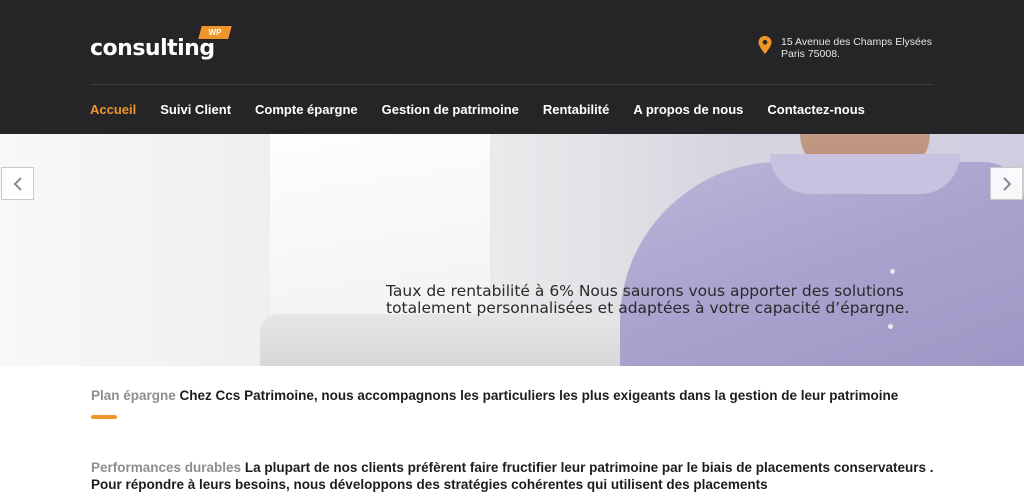 The width and height of the screenshot is (1024, 498). What do you see at coordinates (152, 48) in the screenshot?
I see `logo-text: consulting` at bounding box center [152, 48].